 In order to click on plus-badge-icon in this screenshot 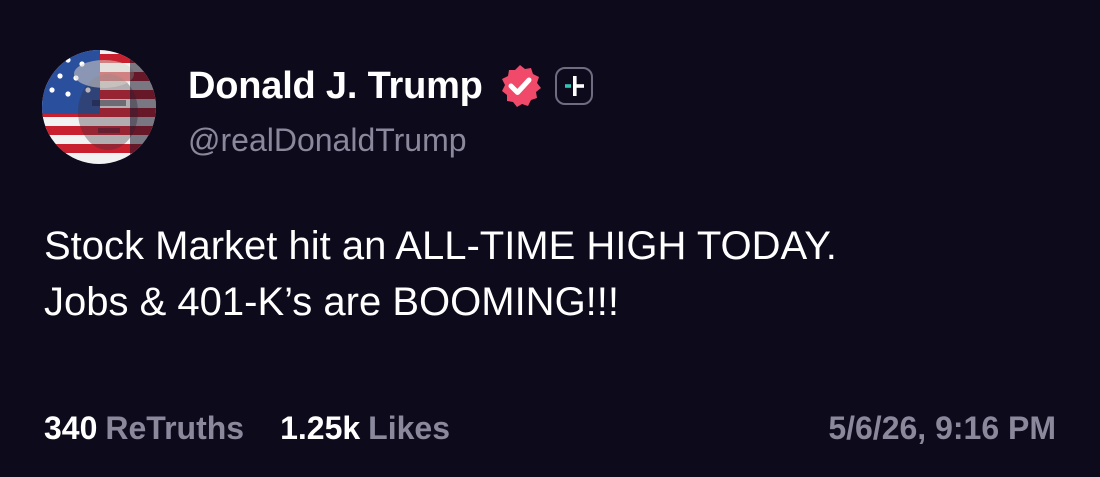, I will do `click(573, 86)`.